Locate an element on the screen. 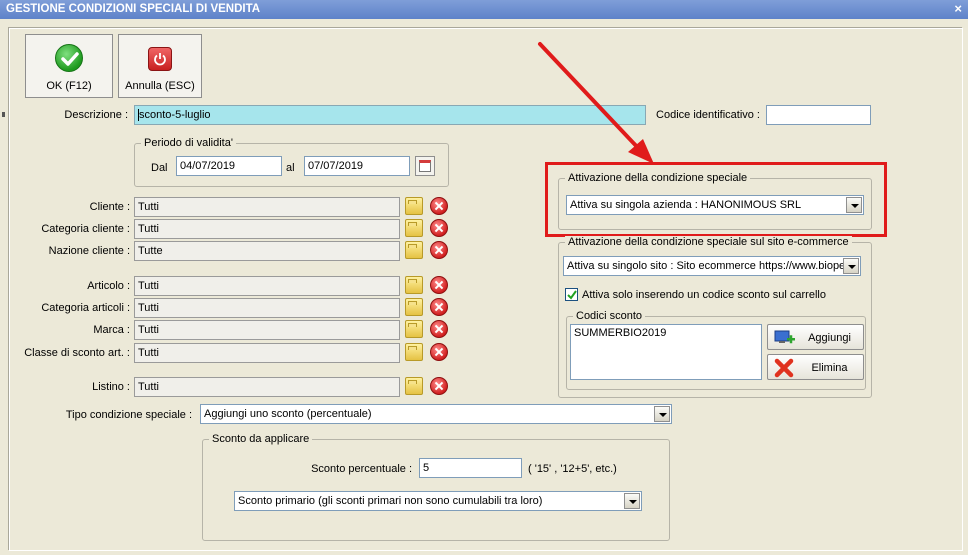 The width and height of the screenshot is (968, 555). categoria-cliente-field: Tutti is located at coordinates (267, 229).